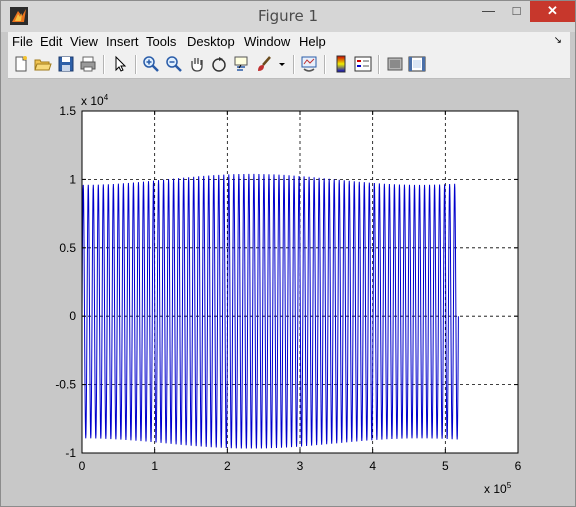  I want to click on menu-help: Help, so click(312, 41).